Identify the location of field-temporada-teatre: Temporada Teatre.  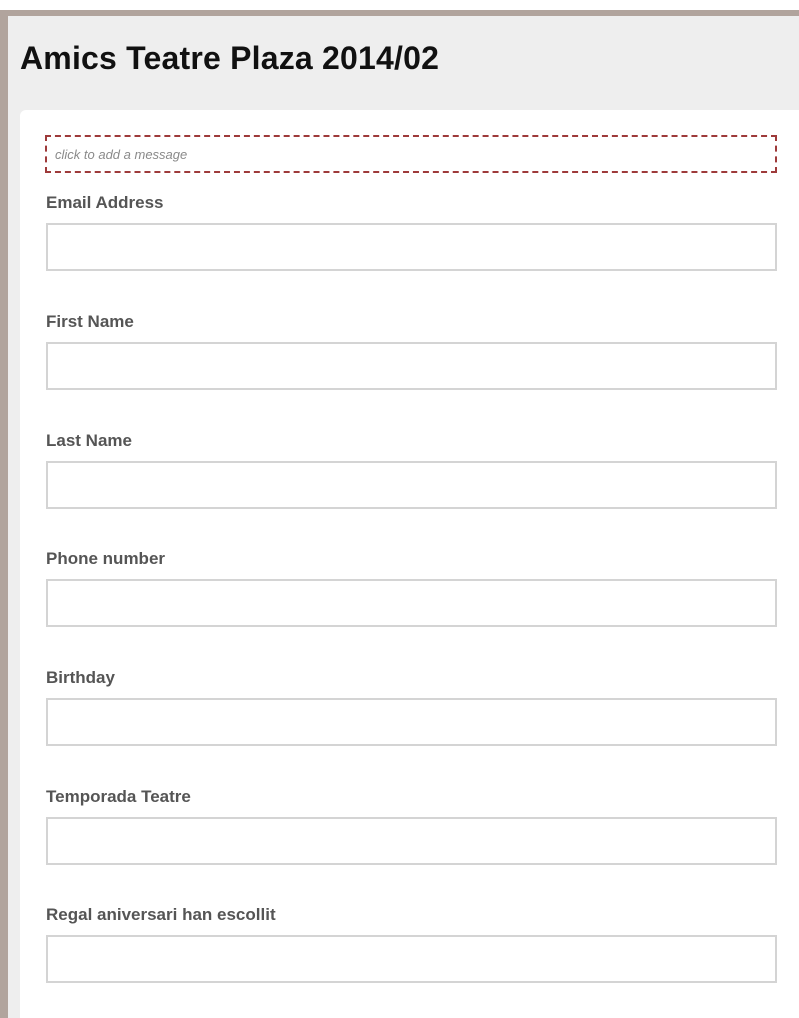
(411, 825).